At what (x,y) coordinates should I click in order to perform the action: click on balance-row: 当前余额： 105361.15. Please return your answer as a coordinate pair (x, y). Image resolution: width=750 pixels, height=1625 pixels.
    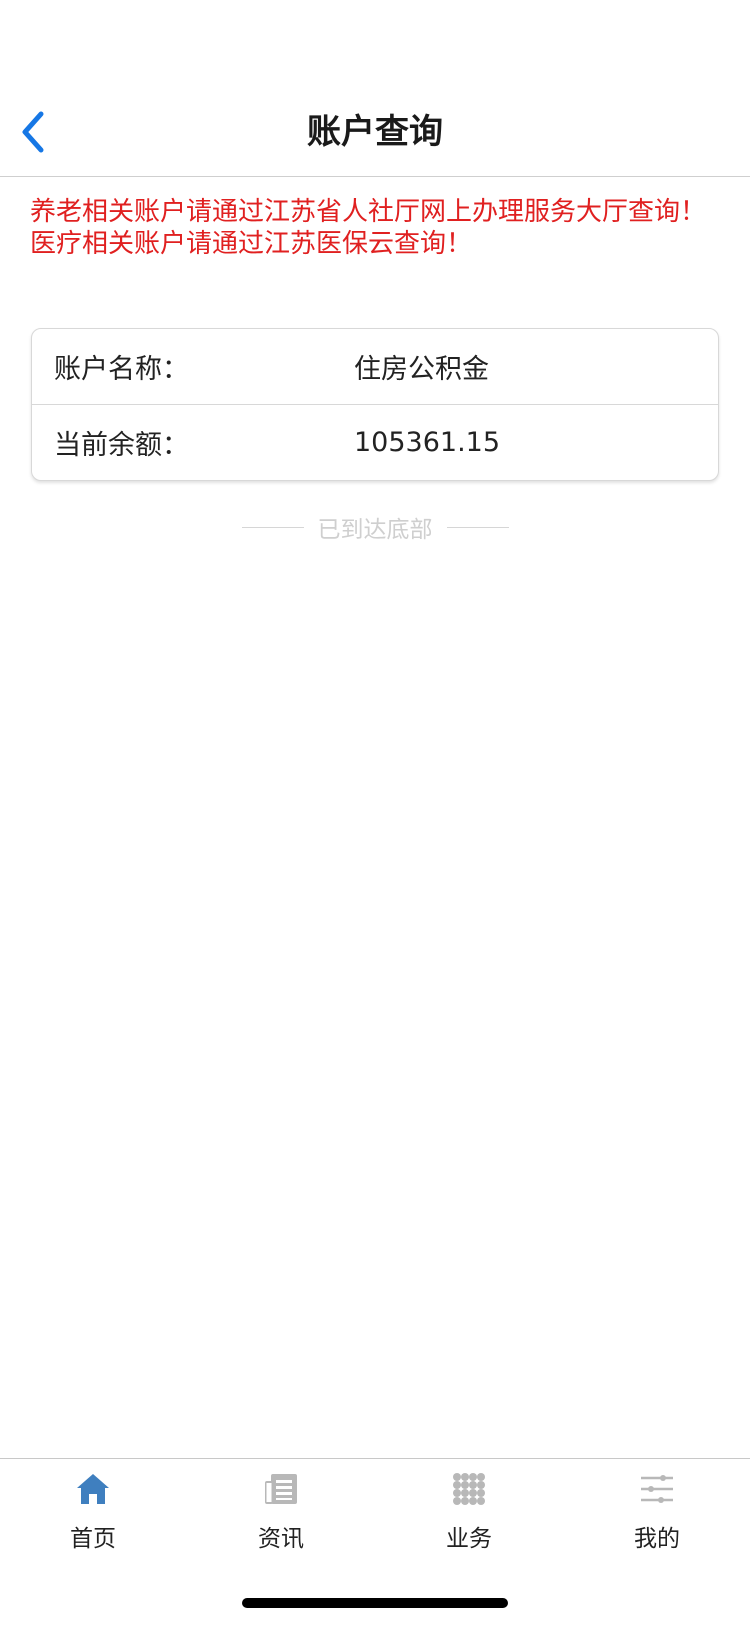
    Looking at the image, I should click on (375, 442).